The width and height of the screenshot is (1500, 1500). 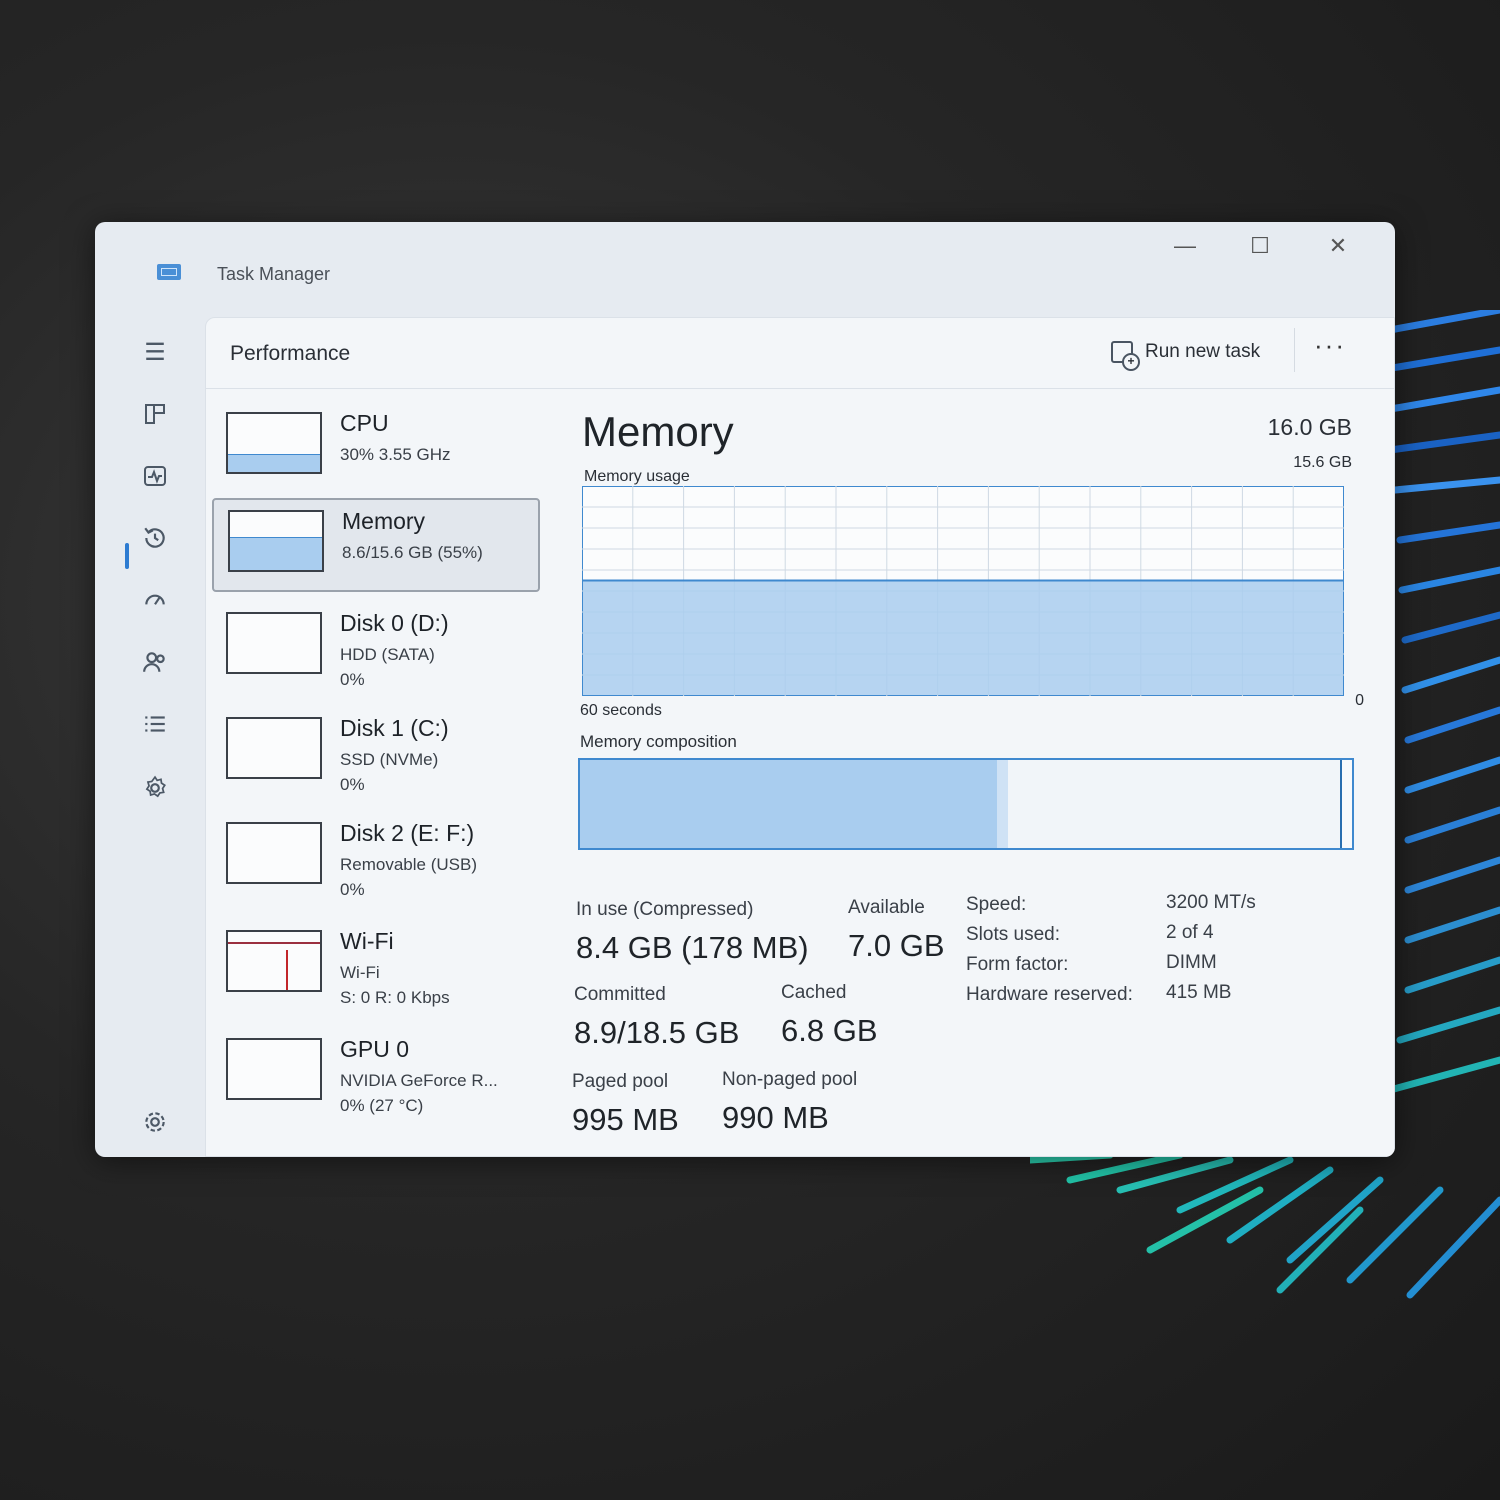 What do you see at coordinates (1125, 356) in the screenshot?
I see `run-task-icon` at bounding box center [1125, 356].